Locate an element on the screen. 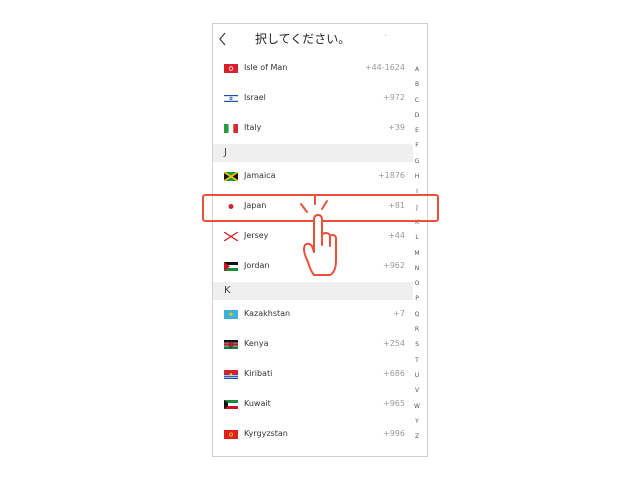 This screenshot has height=480, width=640. index-letter-w: W is located at coordinates (417, 406).